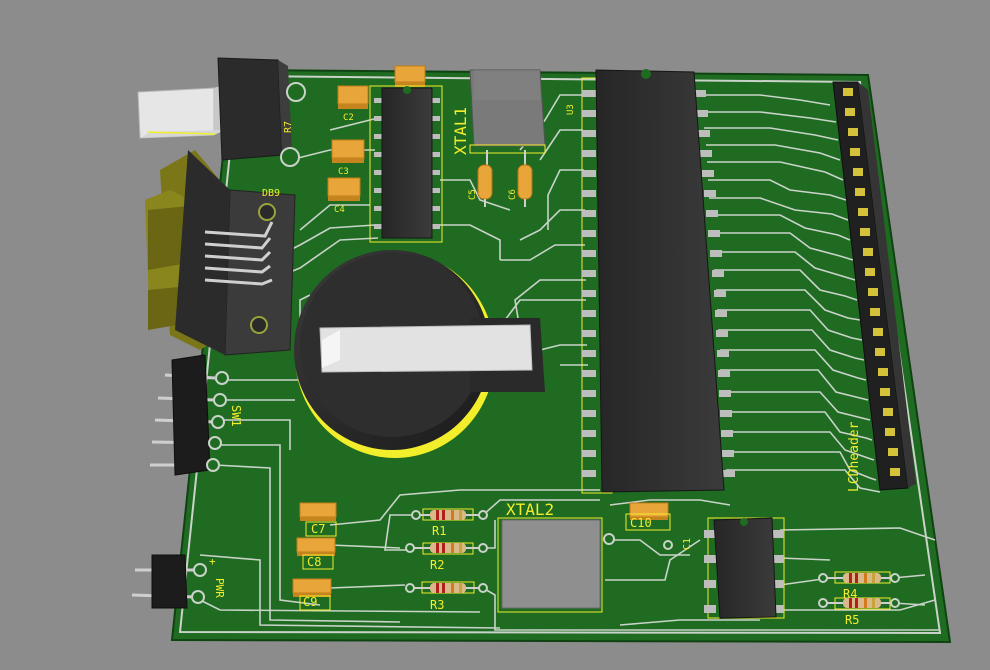  Describe the element at coordinates (437, 605) in the screenshot. I see `label-r3: R3` at that location.